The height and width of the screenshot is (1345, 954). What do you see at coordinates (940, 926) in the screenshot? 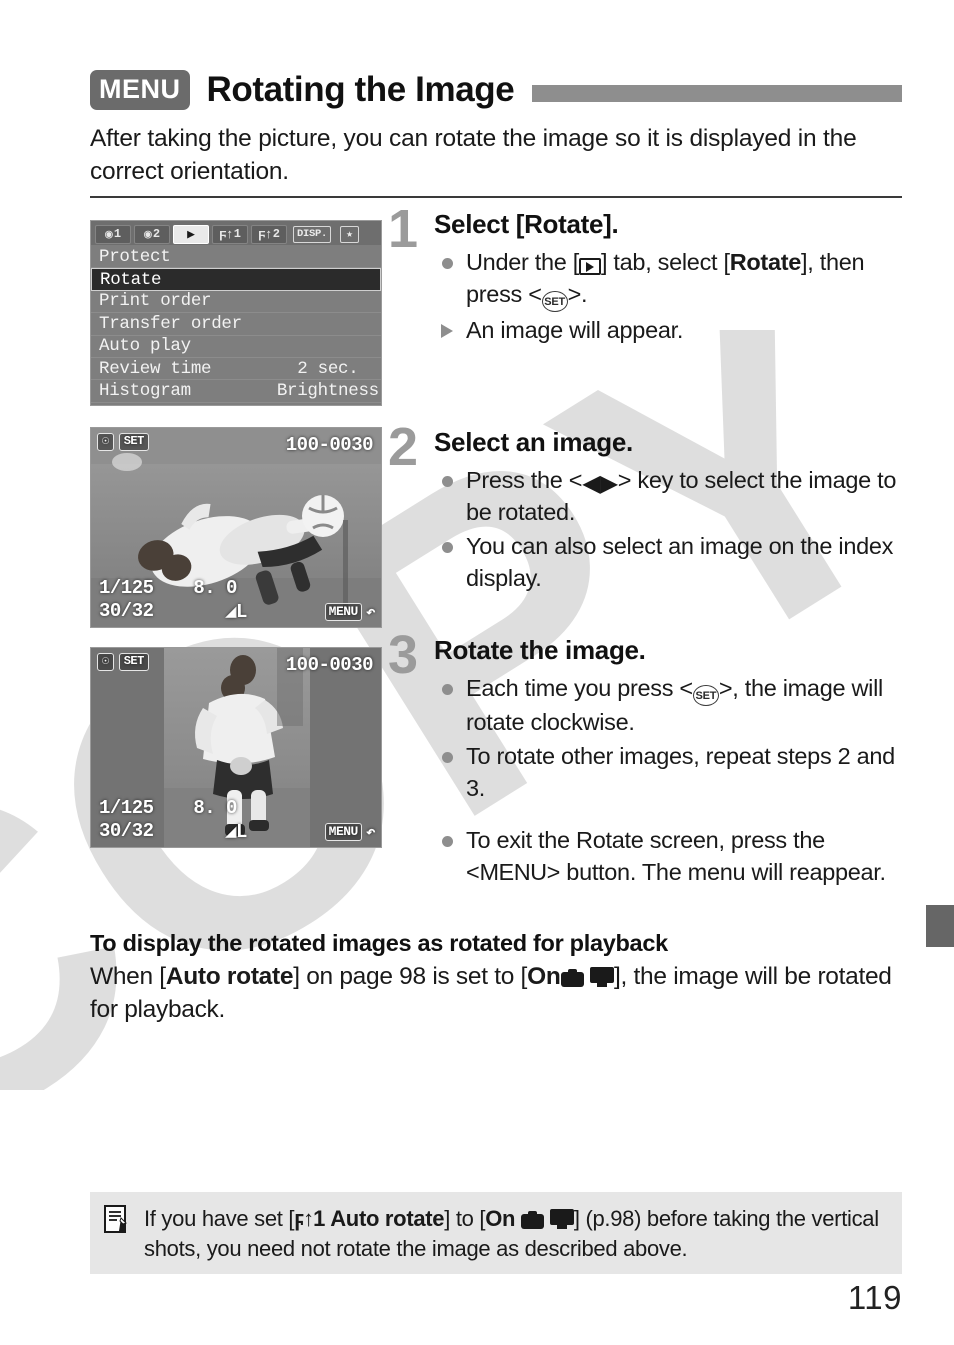
I see `edge-tab-marker` at bounding box center [940, 926].